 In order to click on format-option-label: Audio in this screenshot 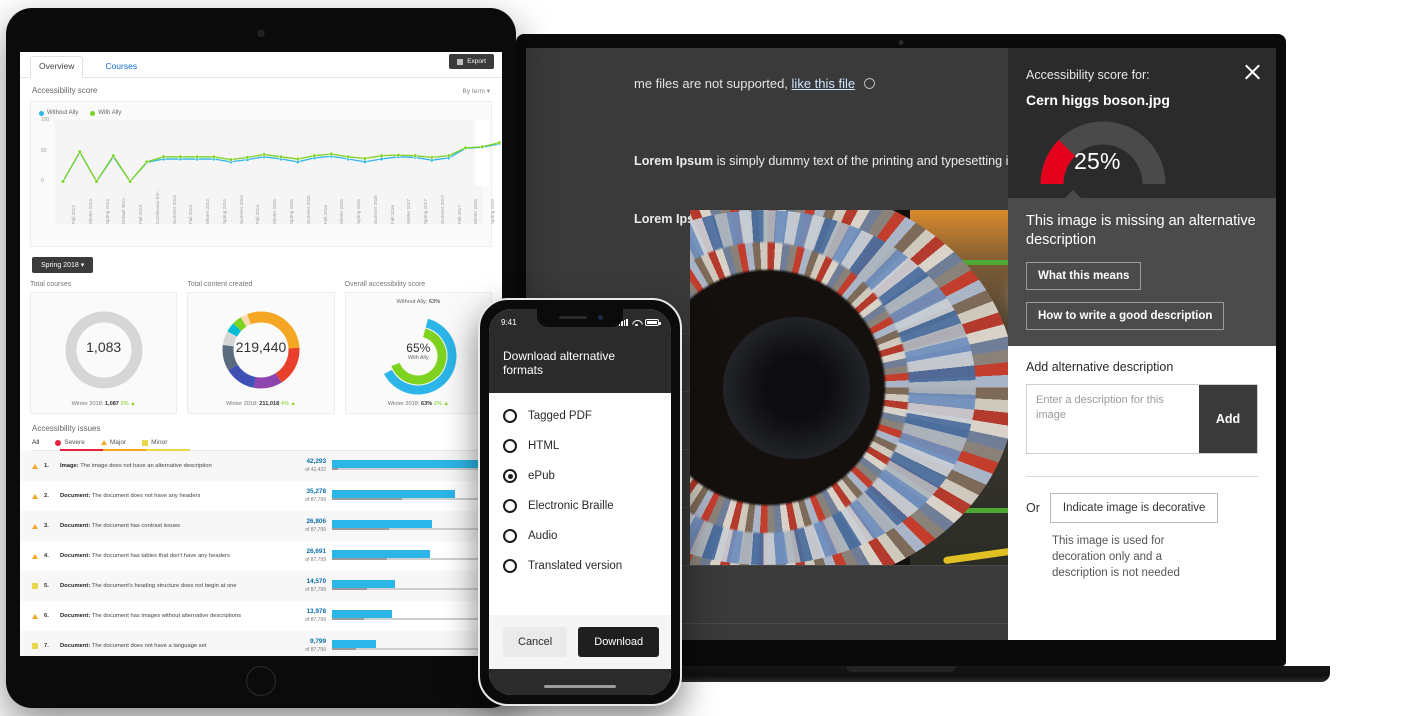, I will do `click(543, 536)`.